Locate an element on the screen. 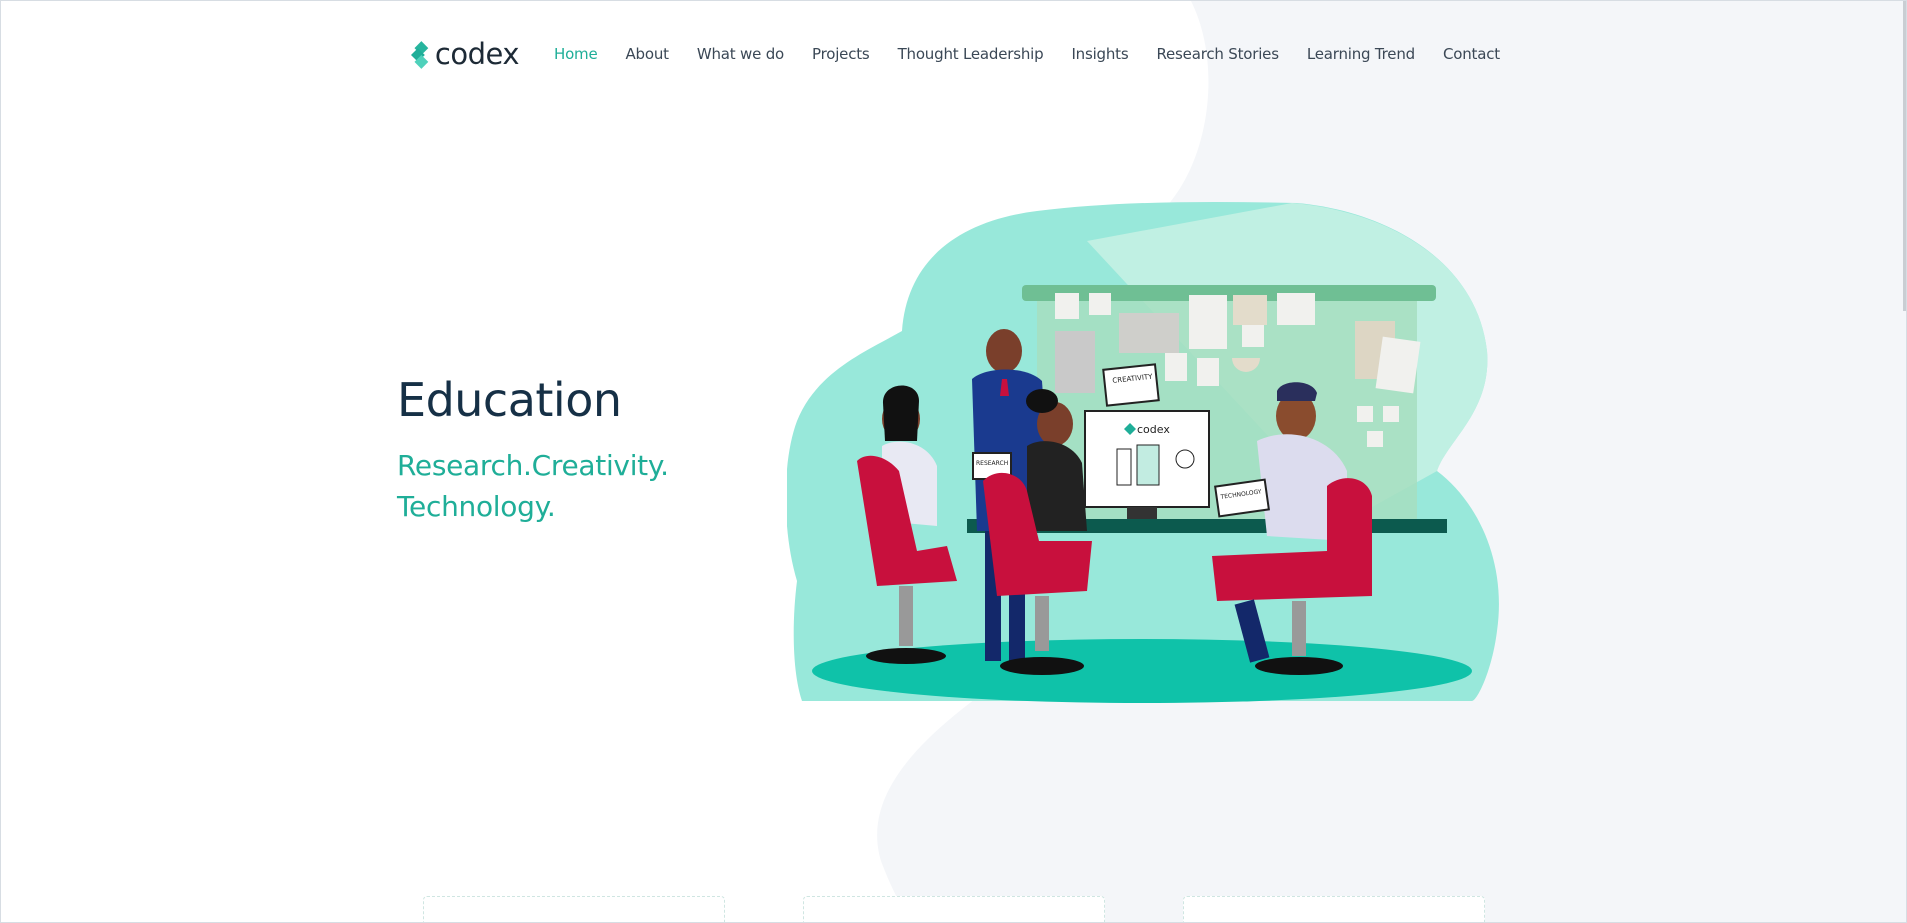  hero-subtitle-line-1: Research.Creativity. is located at coordinates (533, 465).